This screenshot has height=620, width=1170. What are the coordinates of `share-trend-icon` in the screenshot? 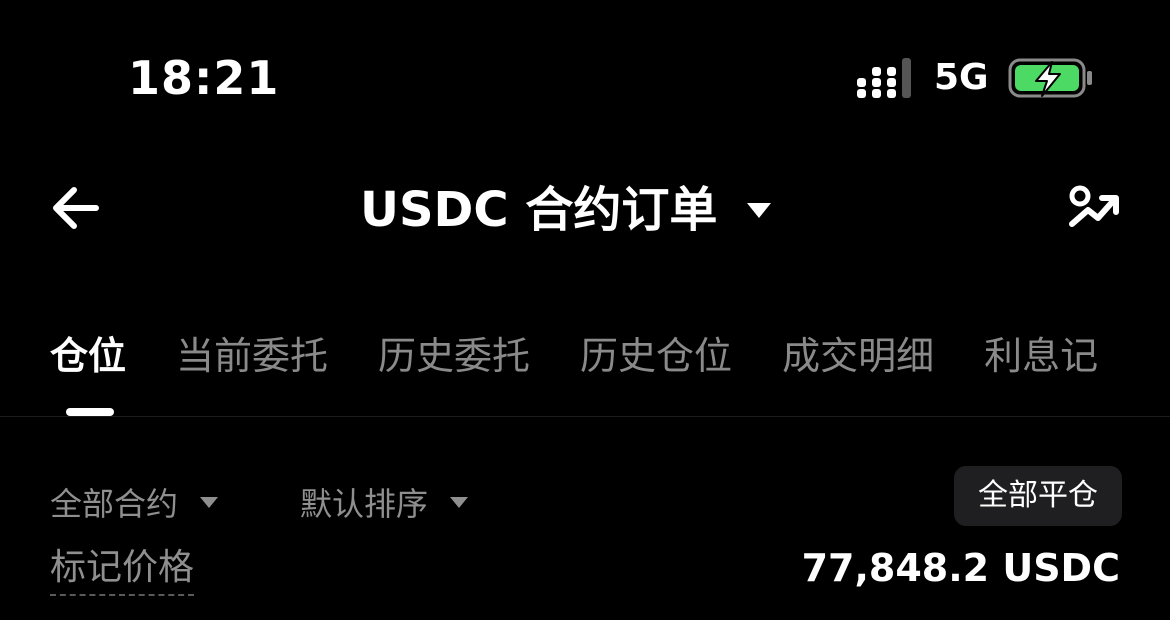 It's located at (1094, 209).